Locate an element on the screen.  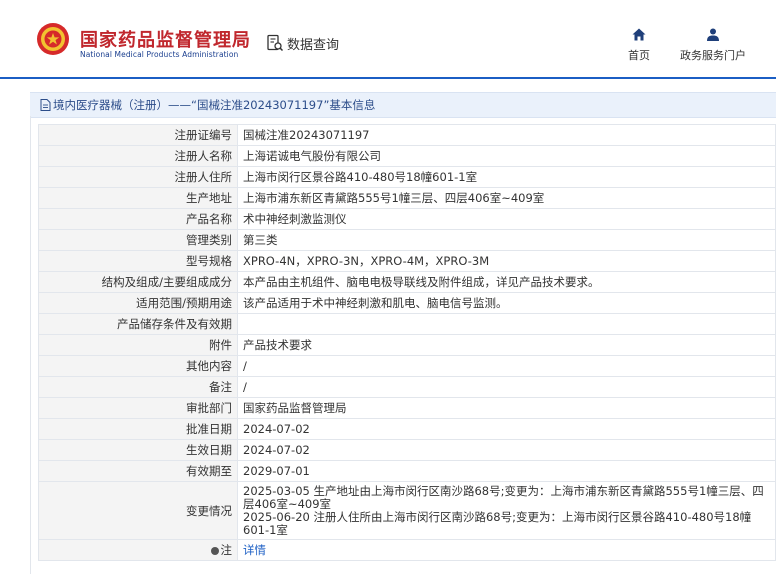
note-row: 注 详情 is located at coordinates (407, 550).